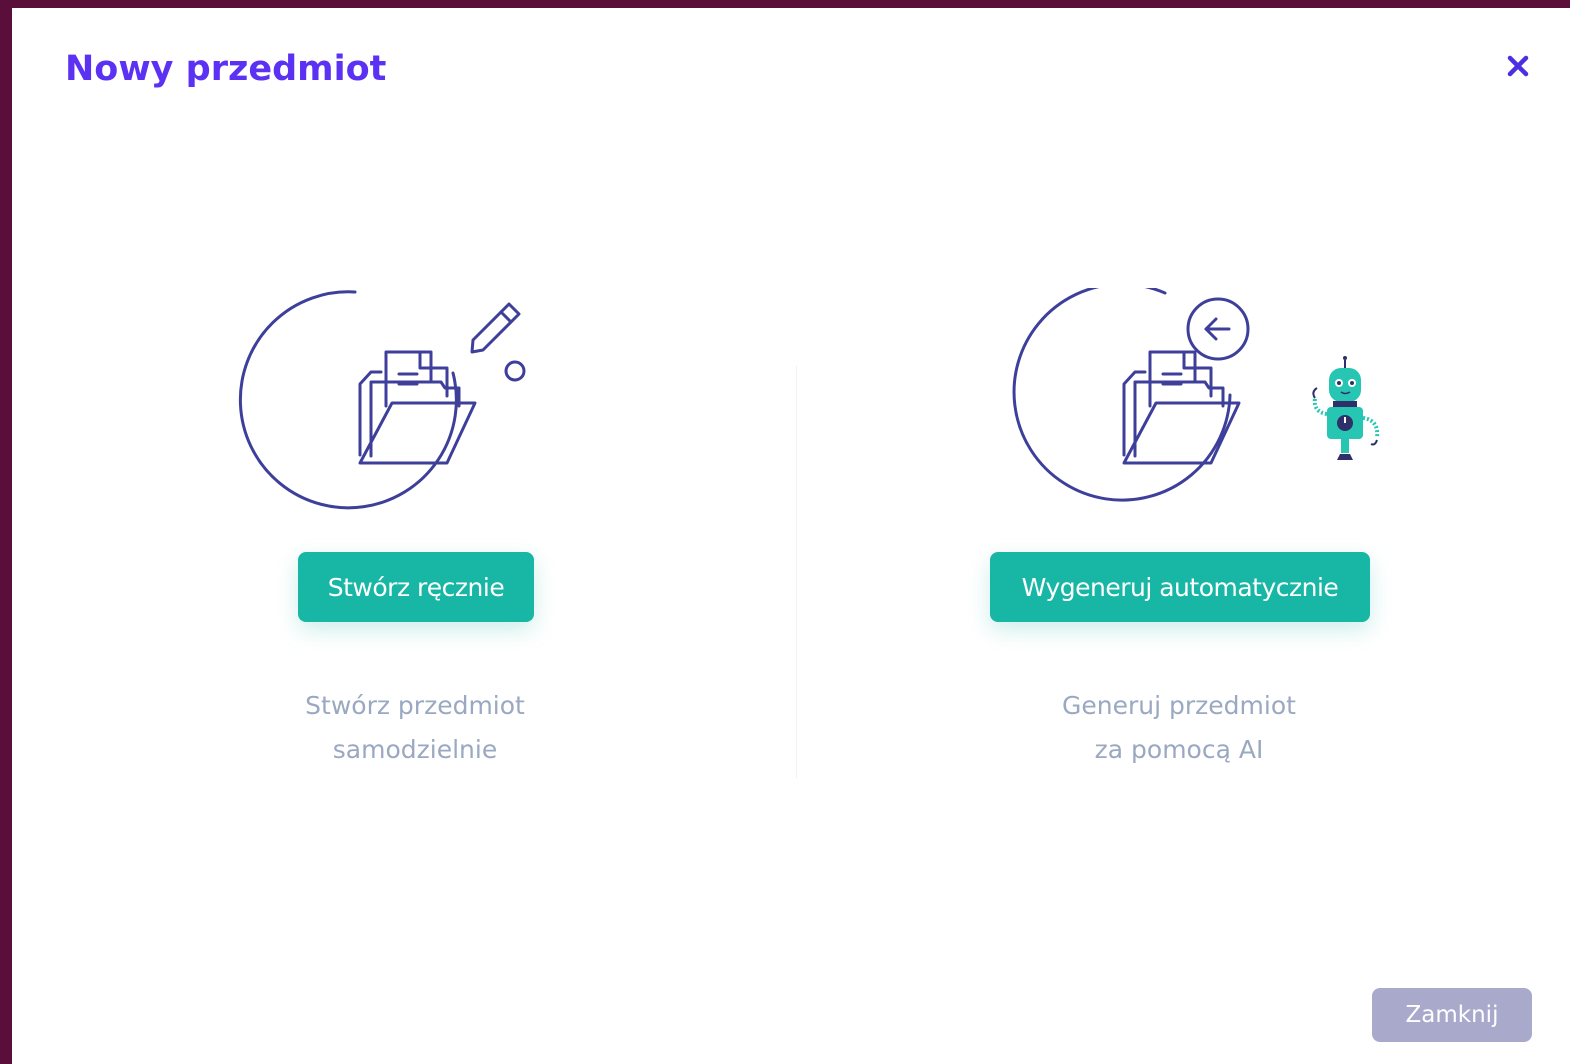  Describe the element at coordinates (1346, 408) in the screenshot. I see `robot-icon` at that location.